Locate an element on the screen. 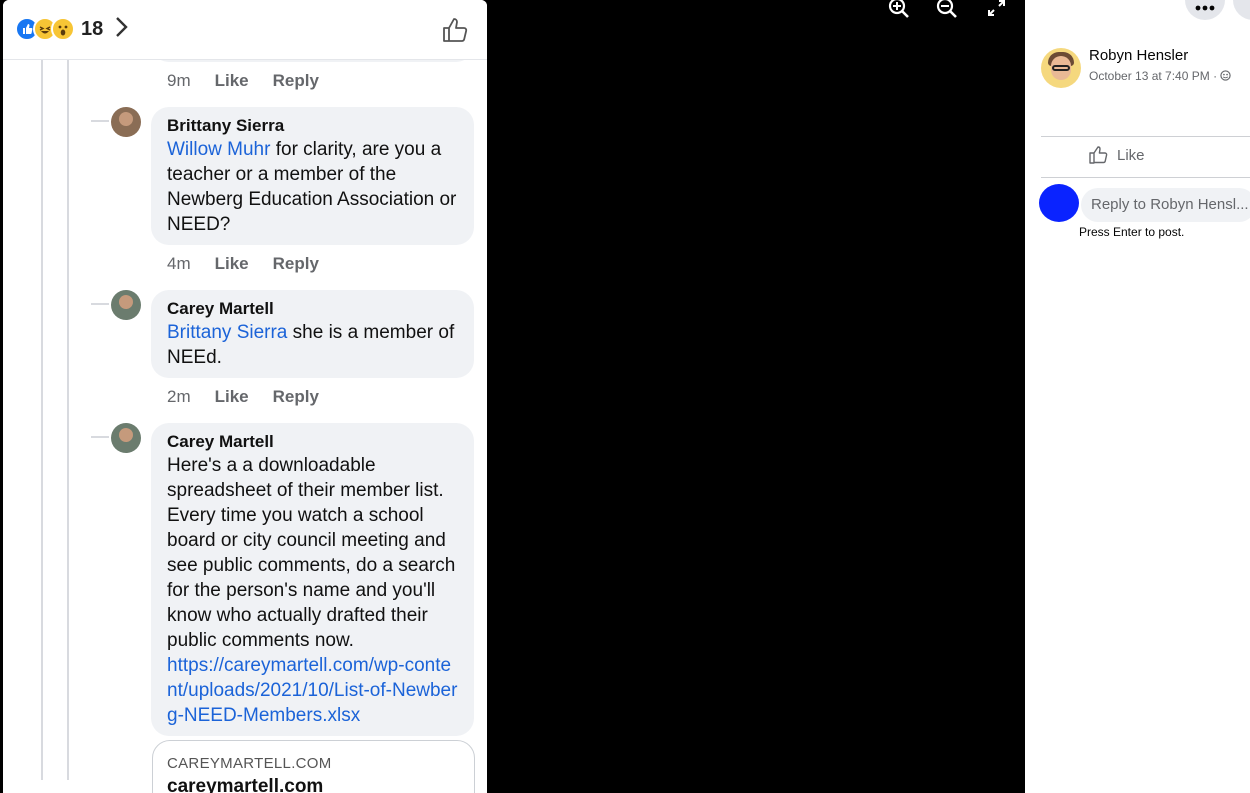 This screenshot has width=1250, height=793. fullscreen-icon is located at coordinates (997, 9).